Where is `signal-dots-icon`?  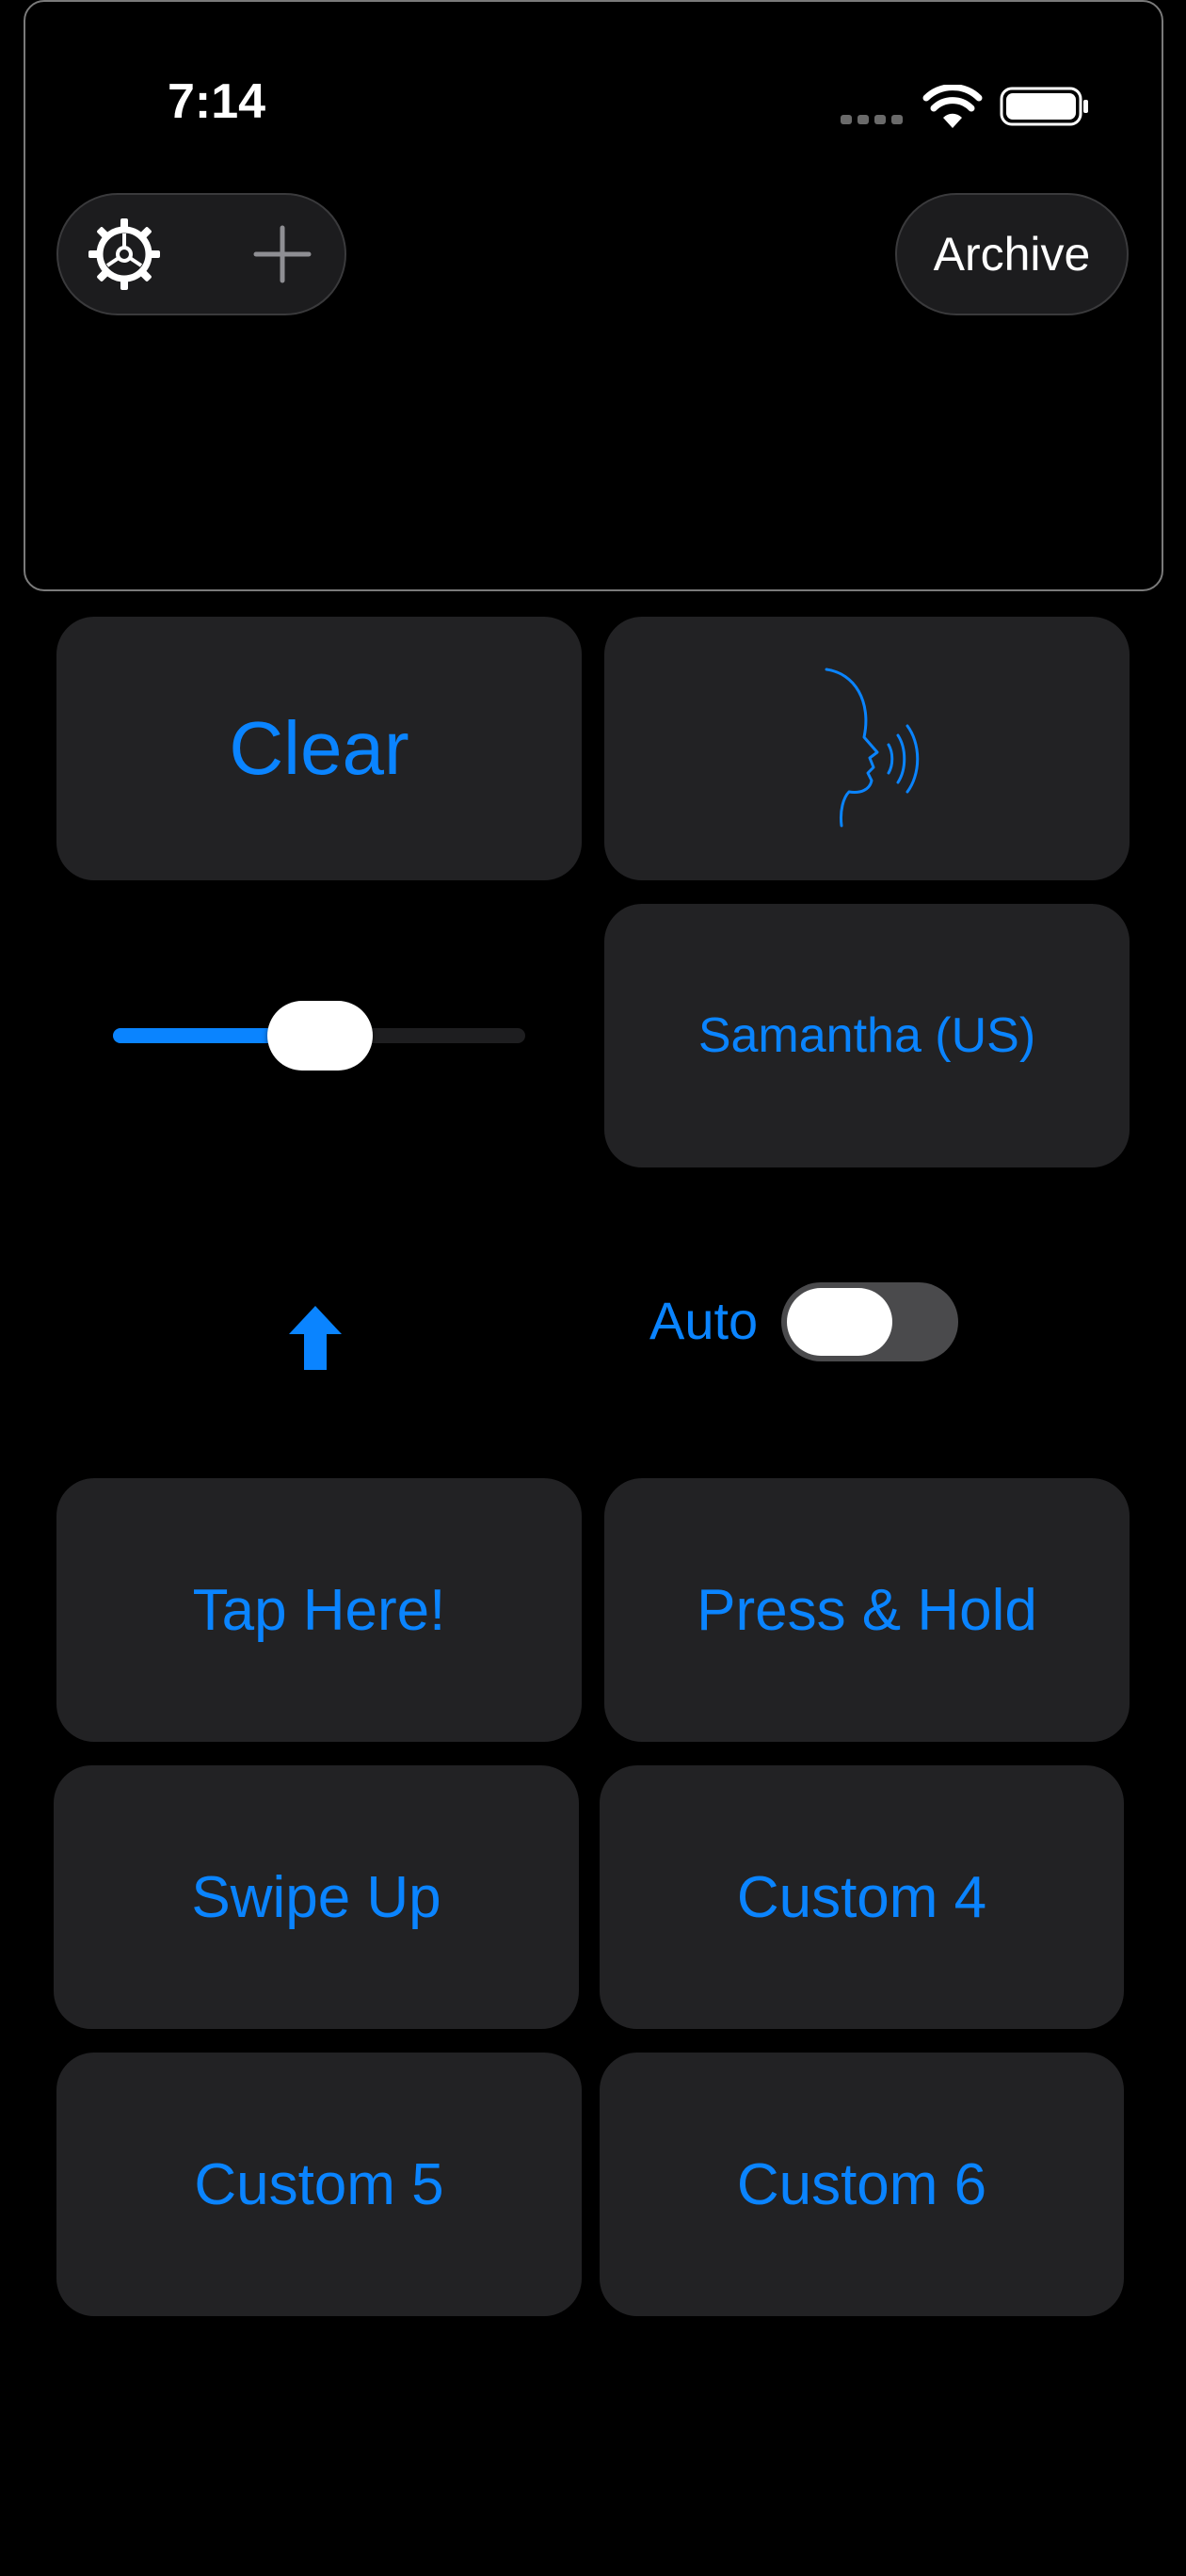 signal-dots-icon is located at coordinates (874, 119).